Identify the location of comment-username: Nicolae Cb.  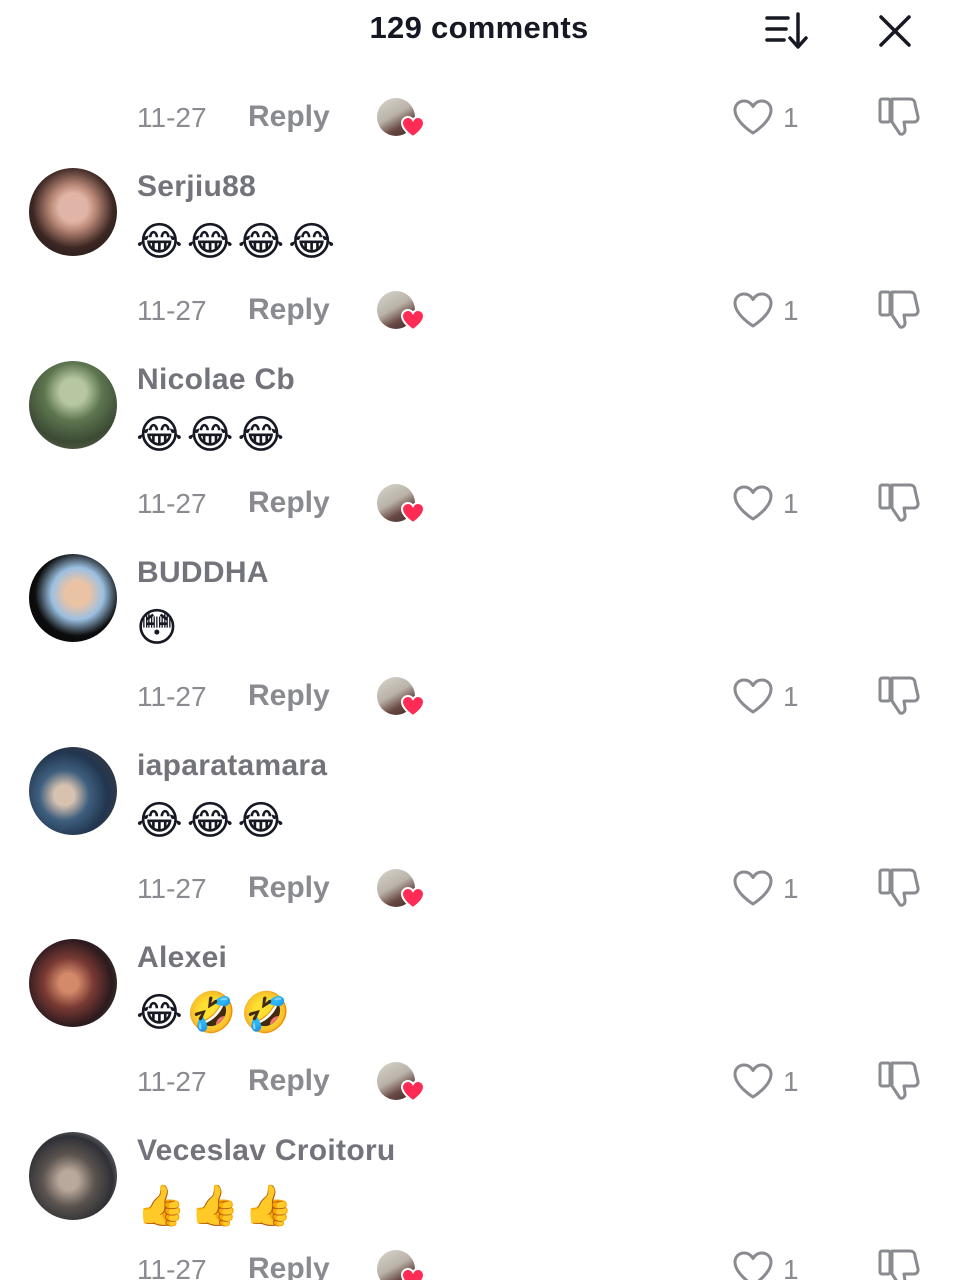
(216, 380).